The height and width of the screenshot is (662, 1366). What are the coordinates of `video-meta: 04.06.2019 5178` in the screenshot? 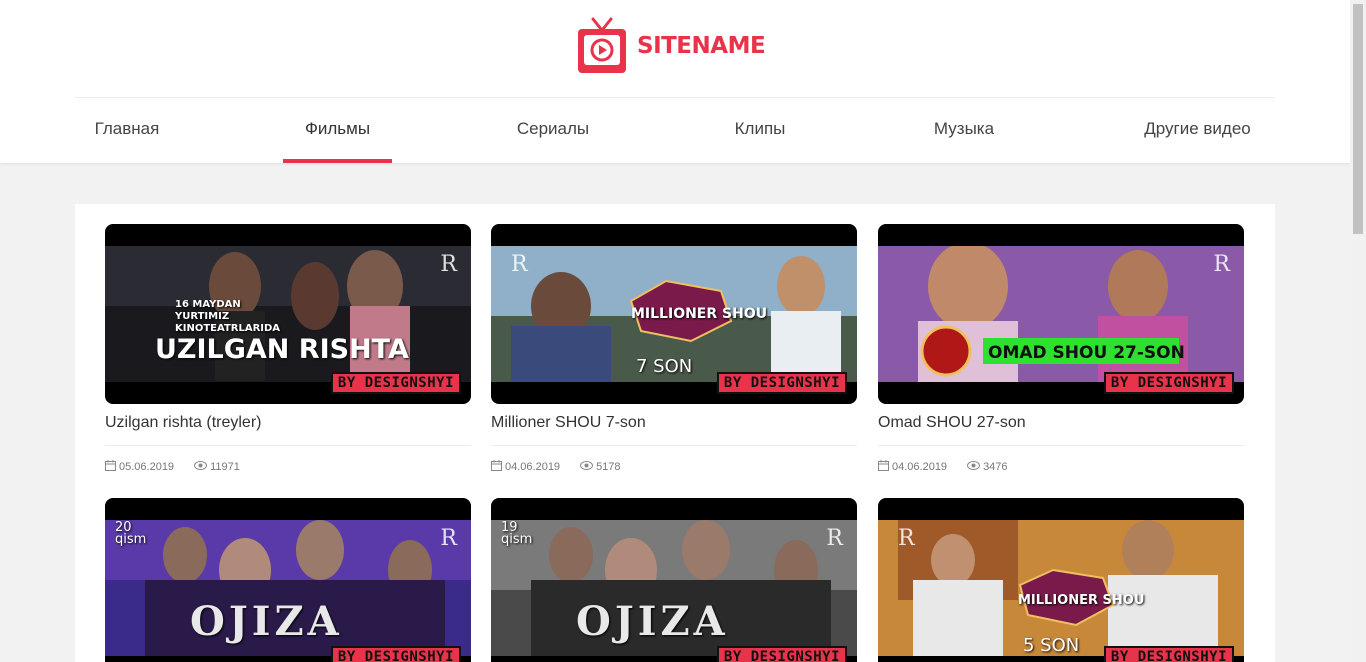 It's located at (556, 467).